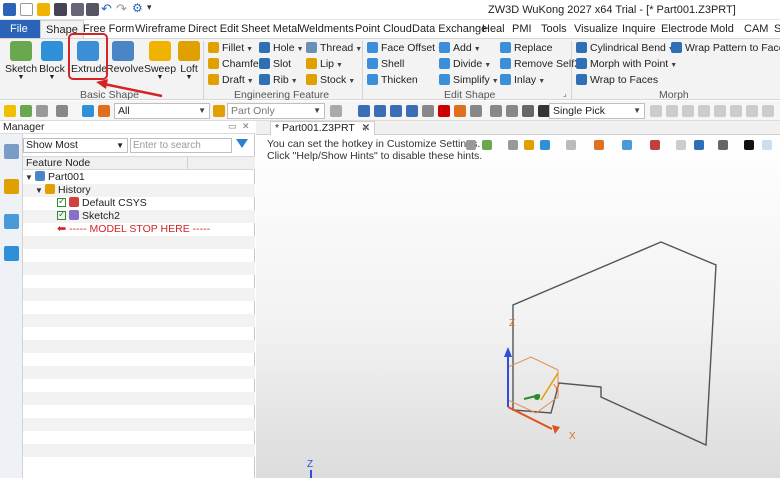 This screenshot has height=478, width=780. I want to click on show-filter-select: Show Most ▼, so click(75, 145).